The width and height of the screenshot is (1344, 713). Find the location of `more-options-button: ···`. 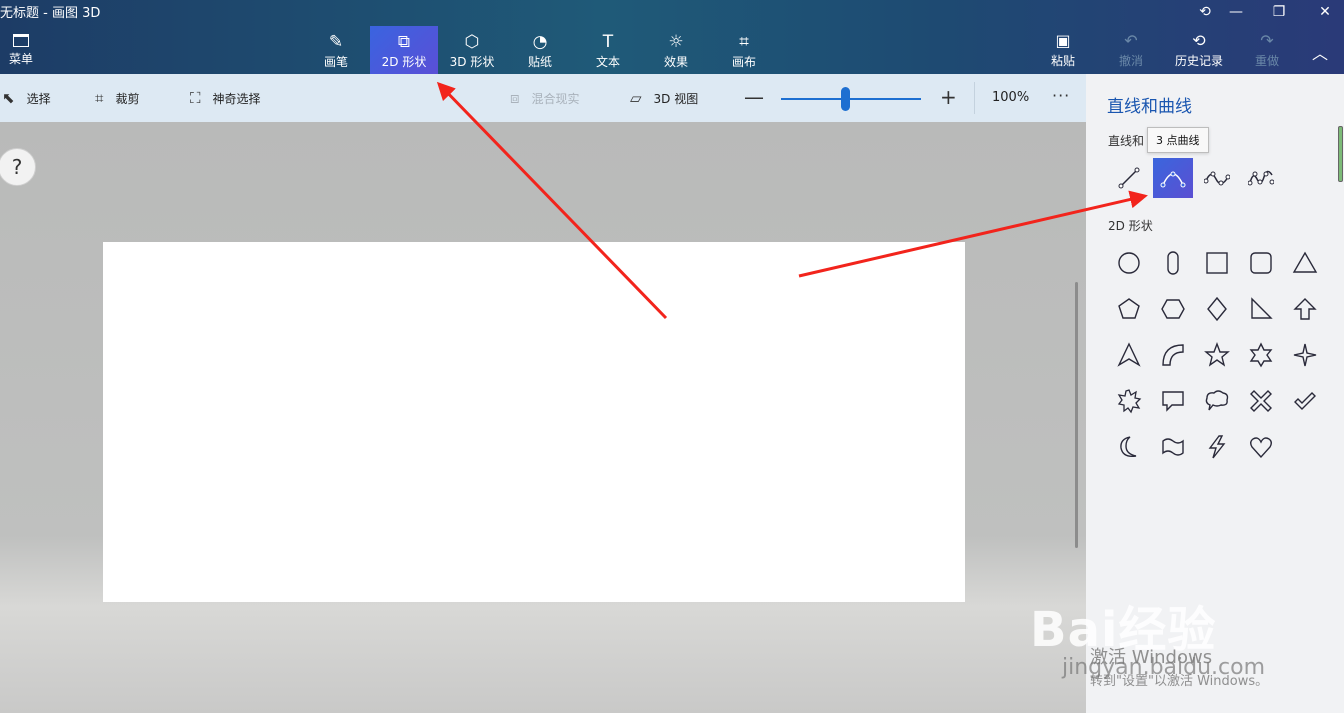

more-options-button: ··· is located at coordinates (1061, 95).